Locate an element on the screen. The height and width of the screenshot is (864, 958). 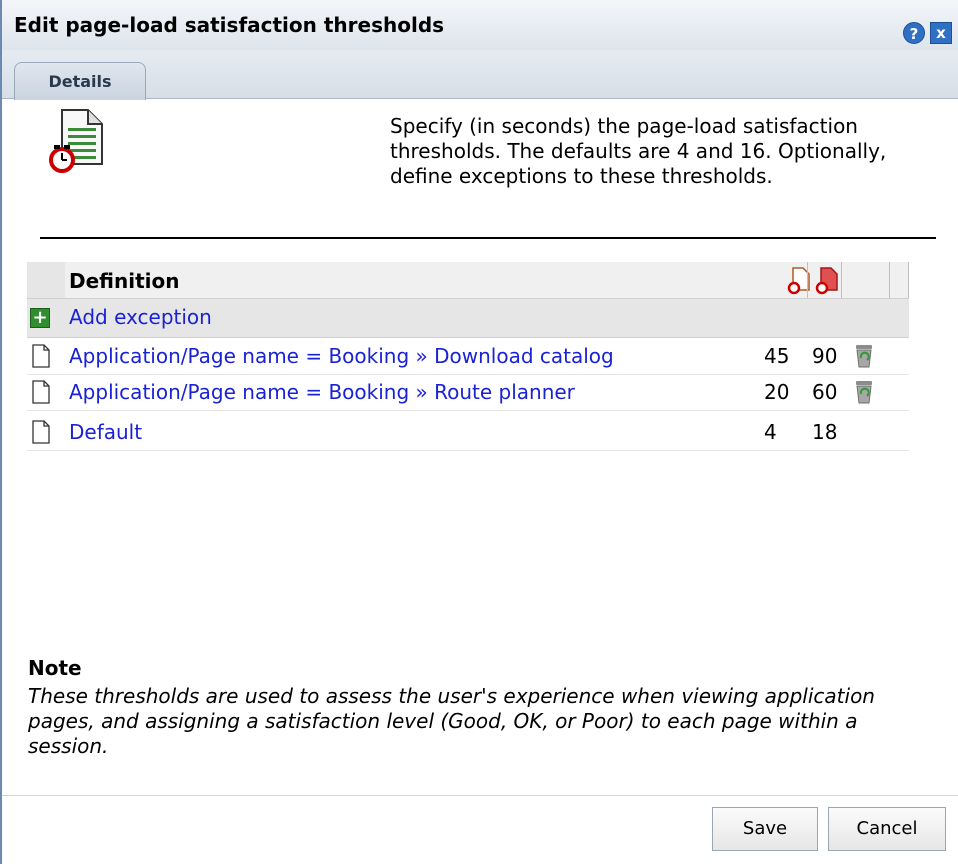
save-button: Save is located at coordinates (765, 829).